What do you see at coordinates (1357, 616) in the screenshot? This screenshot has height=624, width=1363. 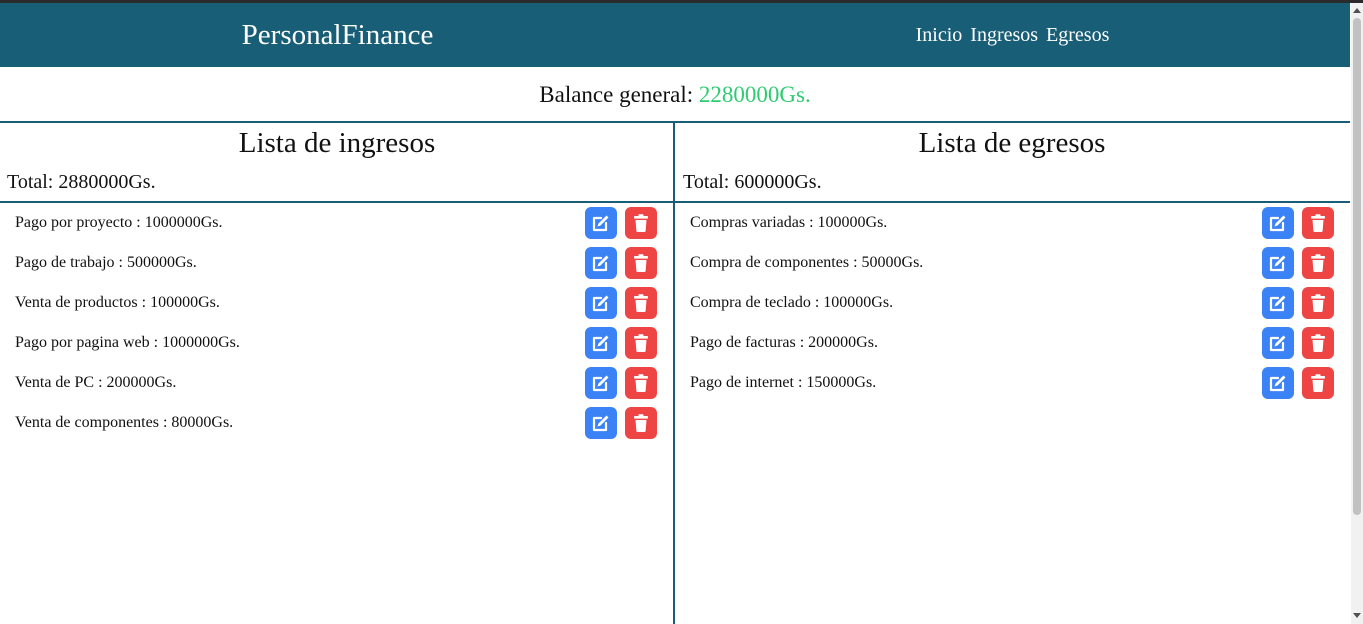 I see `scroll-down-icon` at bounding box center [1357, 616].